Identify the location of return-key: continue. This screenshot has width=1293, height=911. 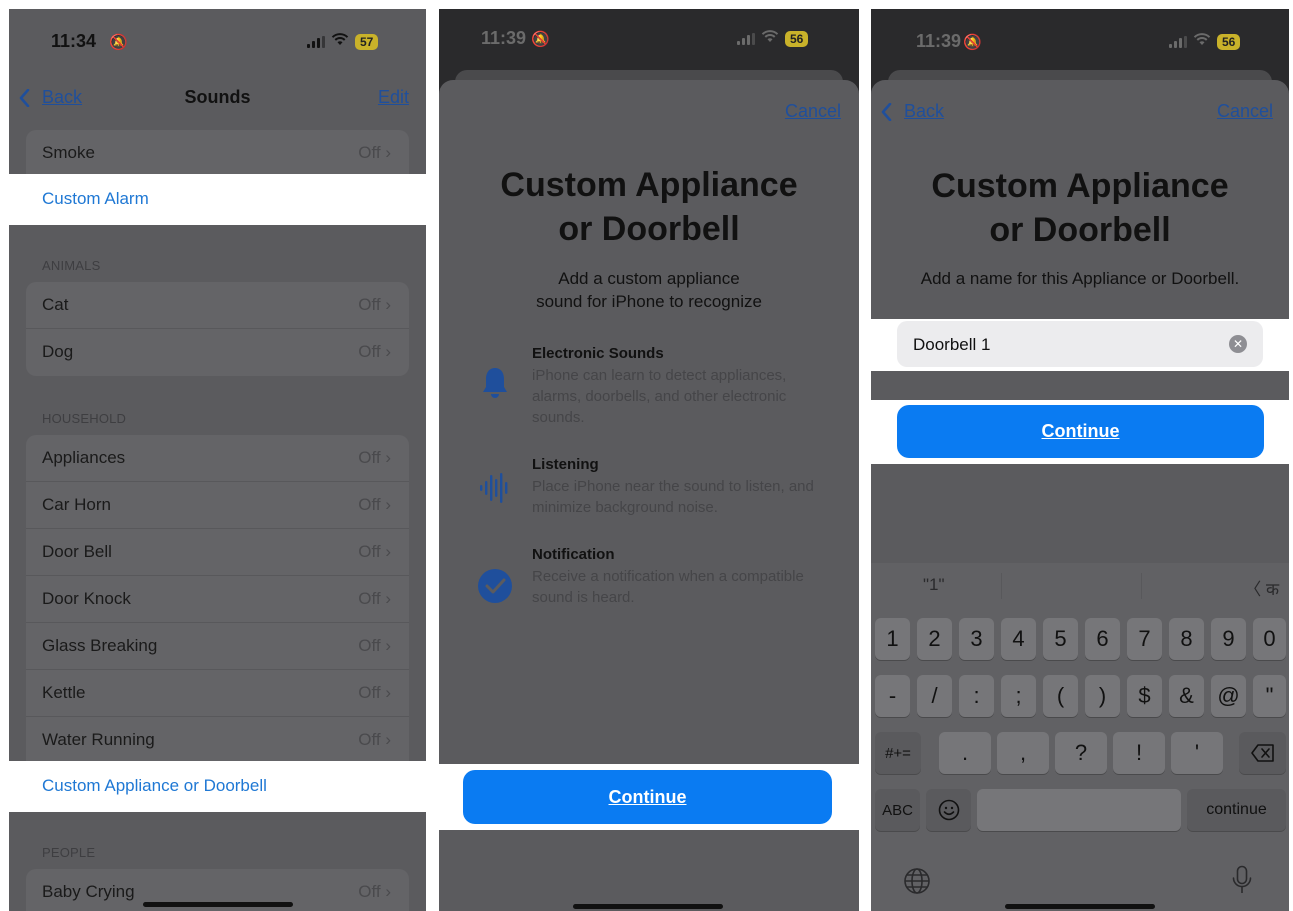
(1236, 810).